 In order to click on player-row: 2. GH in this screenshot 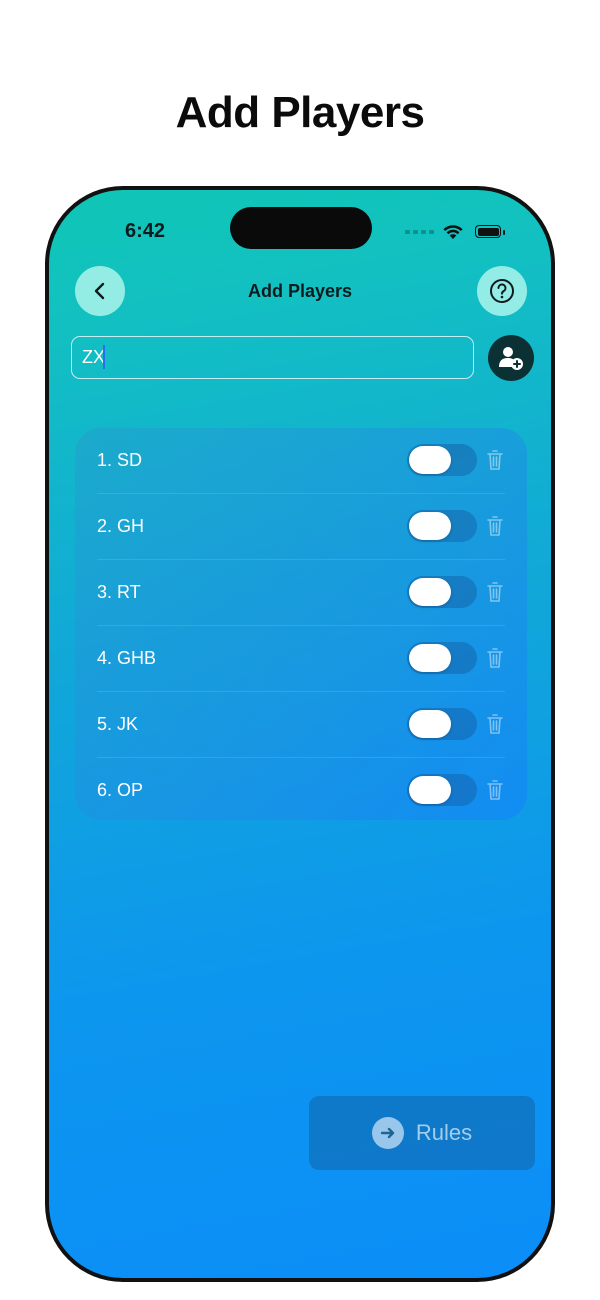, I will do `click(301, 527)`.